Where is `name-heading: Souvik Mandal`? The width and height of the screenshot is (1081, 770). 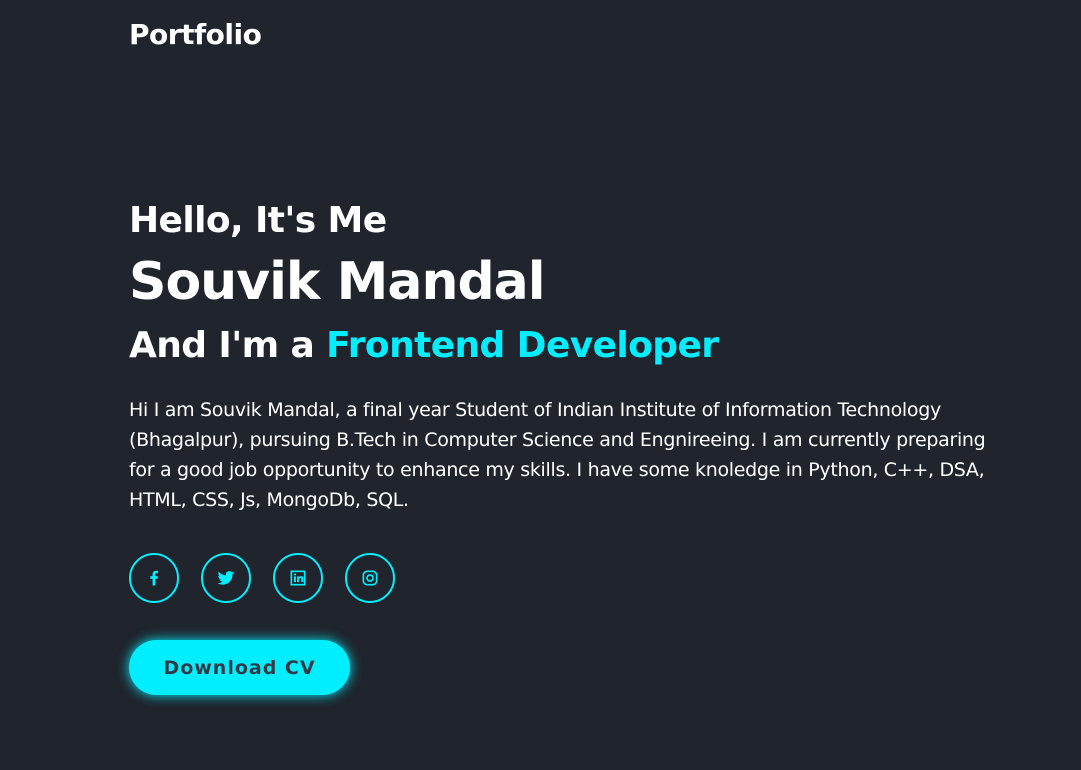
name-heading: Souvik Mandal is located at coordinates (337, 282).